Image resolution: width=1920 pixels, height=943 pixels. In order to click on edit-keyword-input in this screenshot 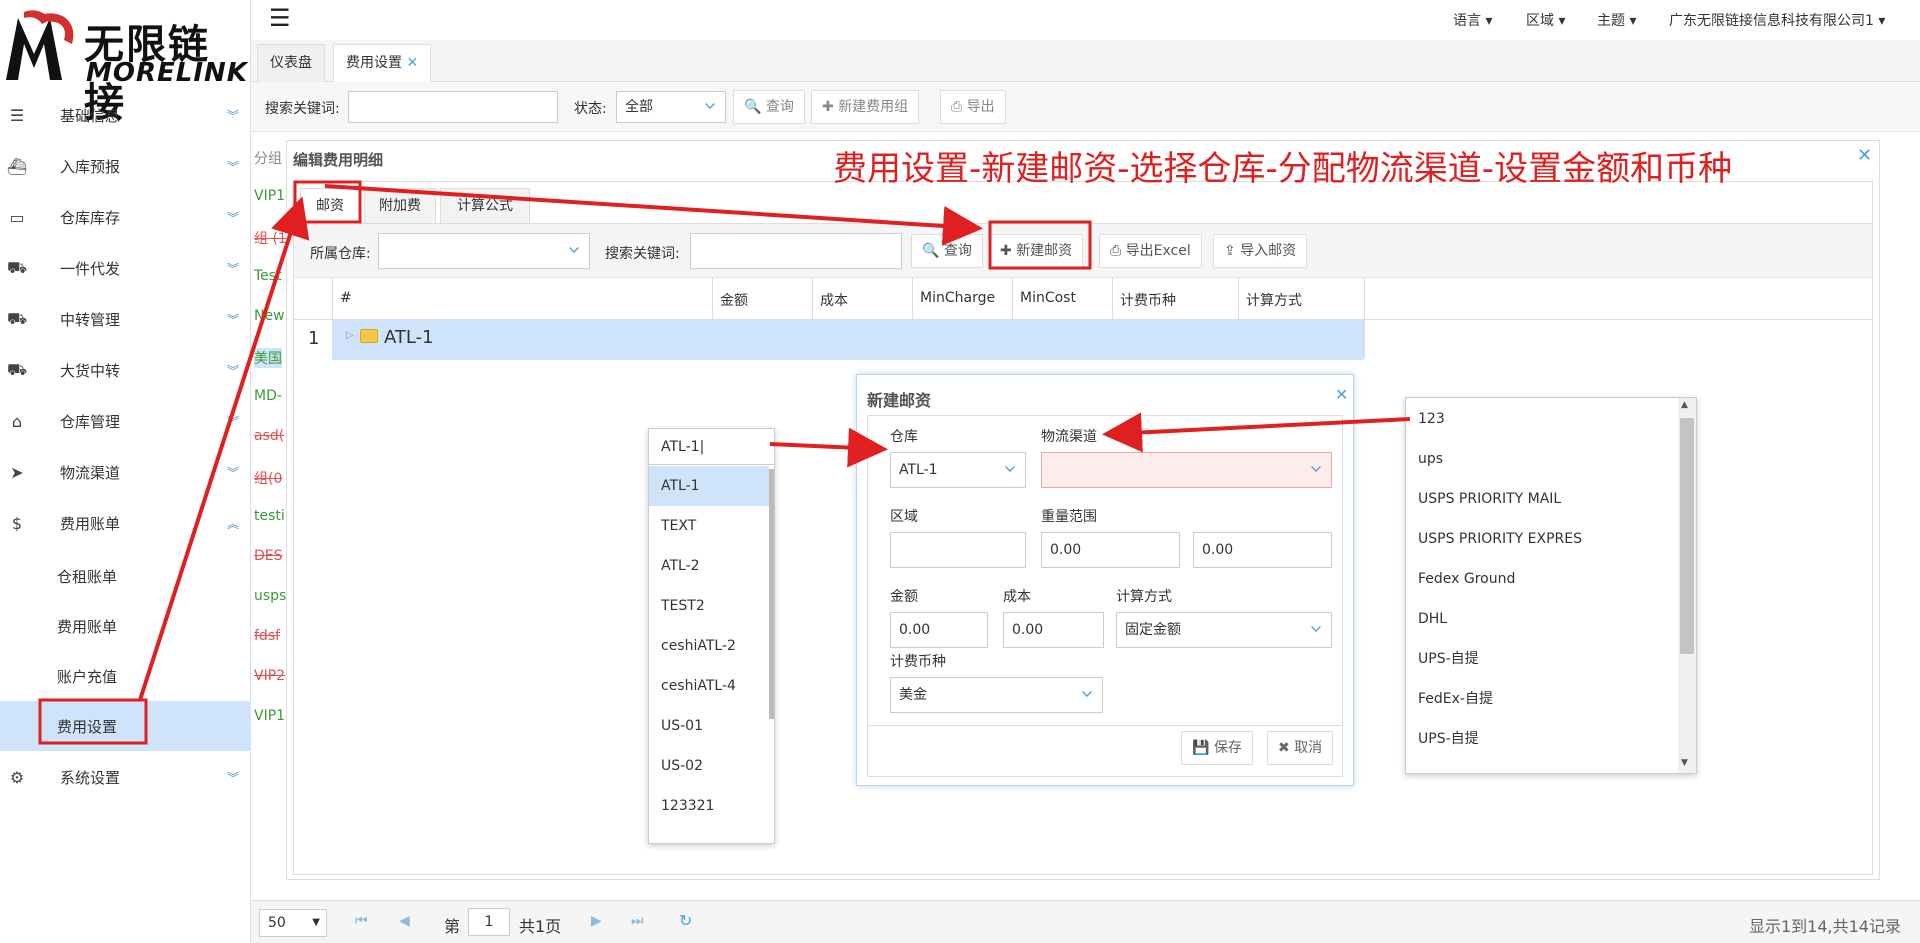, I will do `click(796, 251)`.